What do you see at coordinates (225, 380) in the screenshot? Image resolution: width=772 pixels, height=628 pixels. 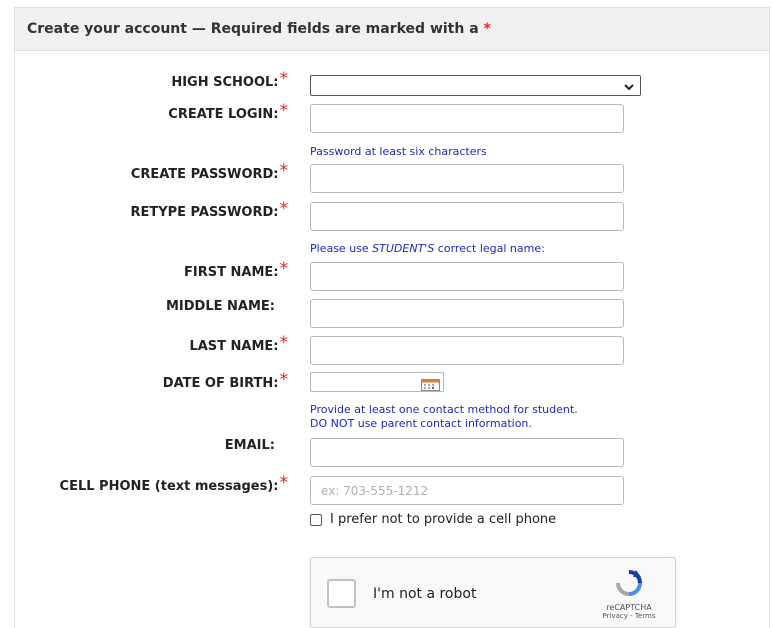 I see `date-of-birth-label: DATE OF BIRTH:*` at bounding box center [225, 380].